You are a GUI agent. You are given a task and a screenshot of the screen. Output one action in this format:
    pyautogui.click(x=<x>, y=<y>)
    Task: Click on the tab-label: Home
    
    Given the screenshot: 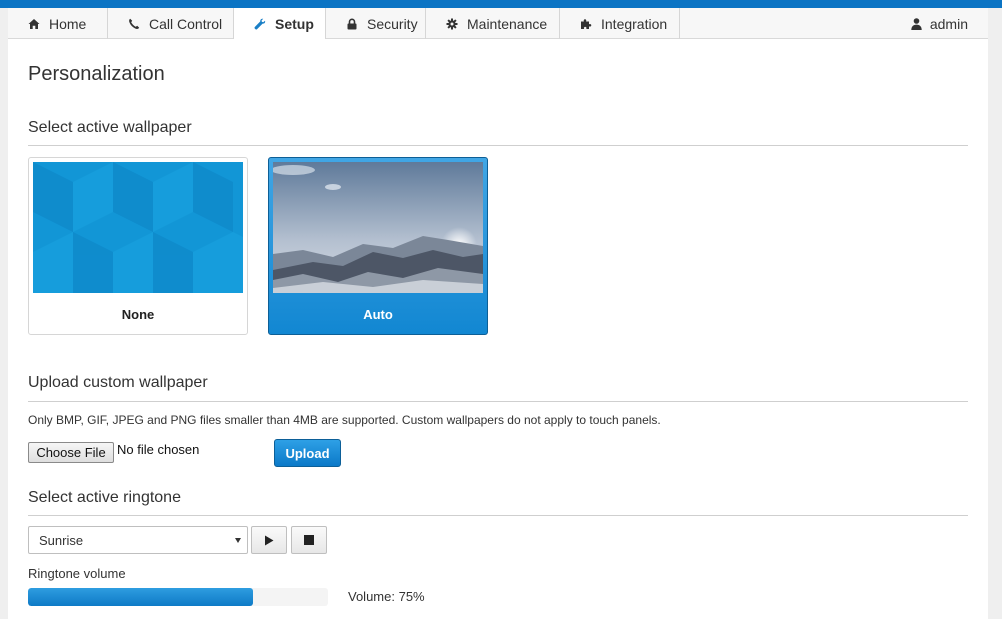 What is the action you would take?
    pyautogui.click(x=68, y=23)
    